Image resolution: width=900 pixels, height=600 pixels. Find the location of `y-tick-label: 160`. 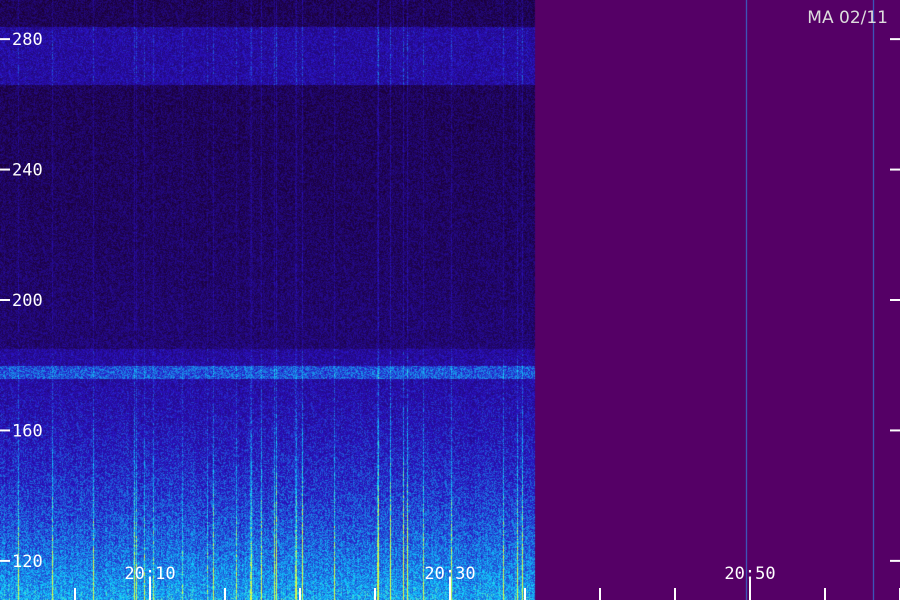

y-tick-label: 160 is located at coordinates (27, 431).